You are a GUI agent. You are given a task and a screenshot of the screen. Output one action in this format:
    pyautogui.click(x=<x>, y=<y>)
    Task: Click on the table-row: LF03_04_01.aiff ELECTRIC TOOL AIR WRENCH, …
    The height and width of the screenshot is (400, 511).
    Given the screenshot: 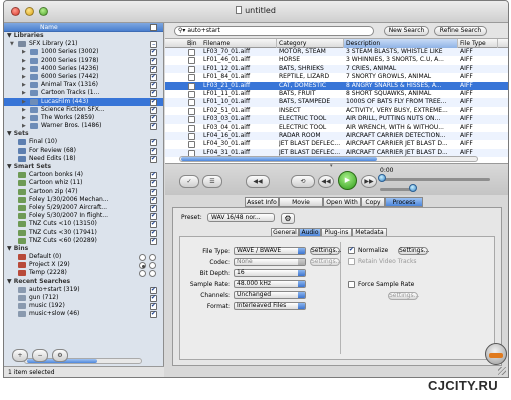 What is the action you would take?
    pyautogui.click(x=336, y=128)
    